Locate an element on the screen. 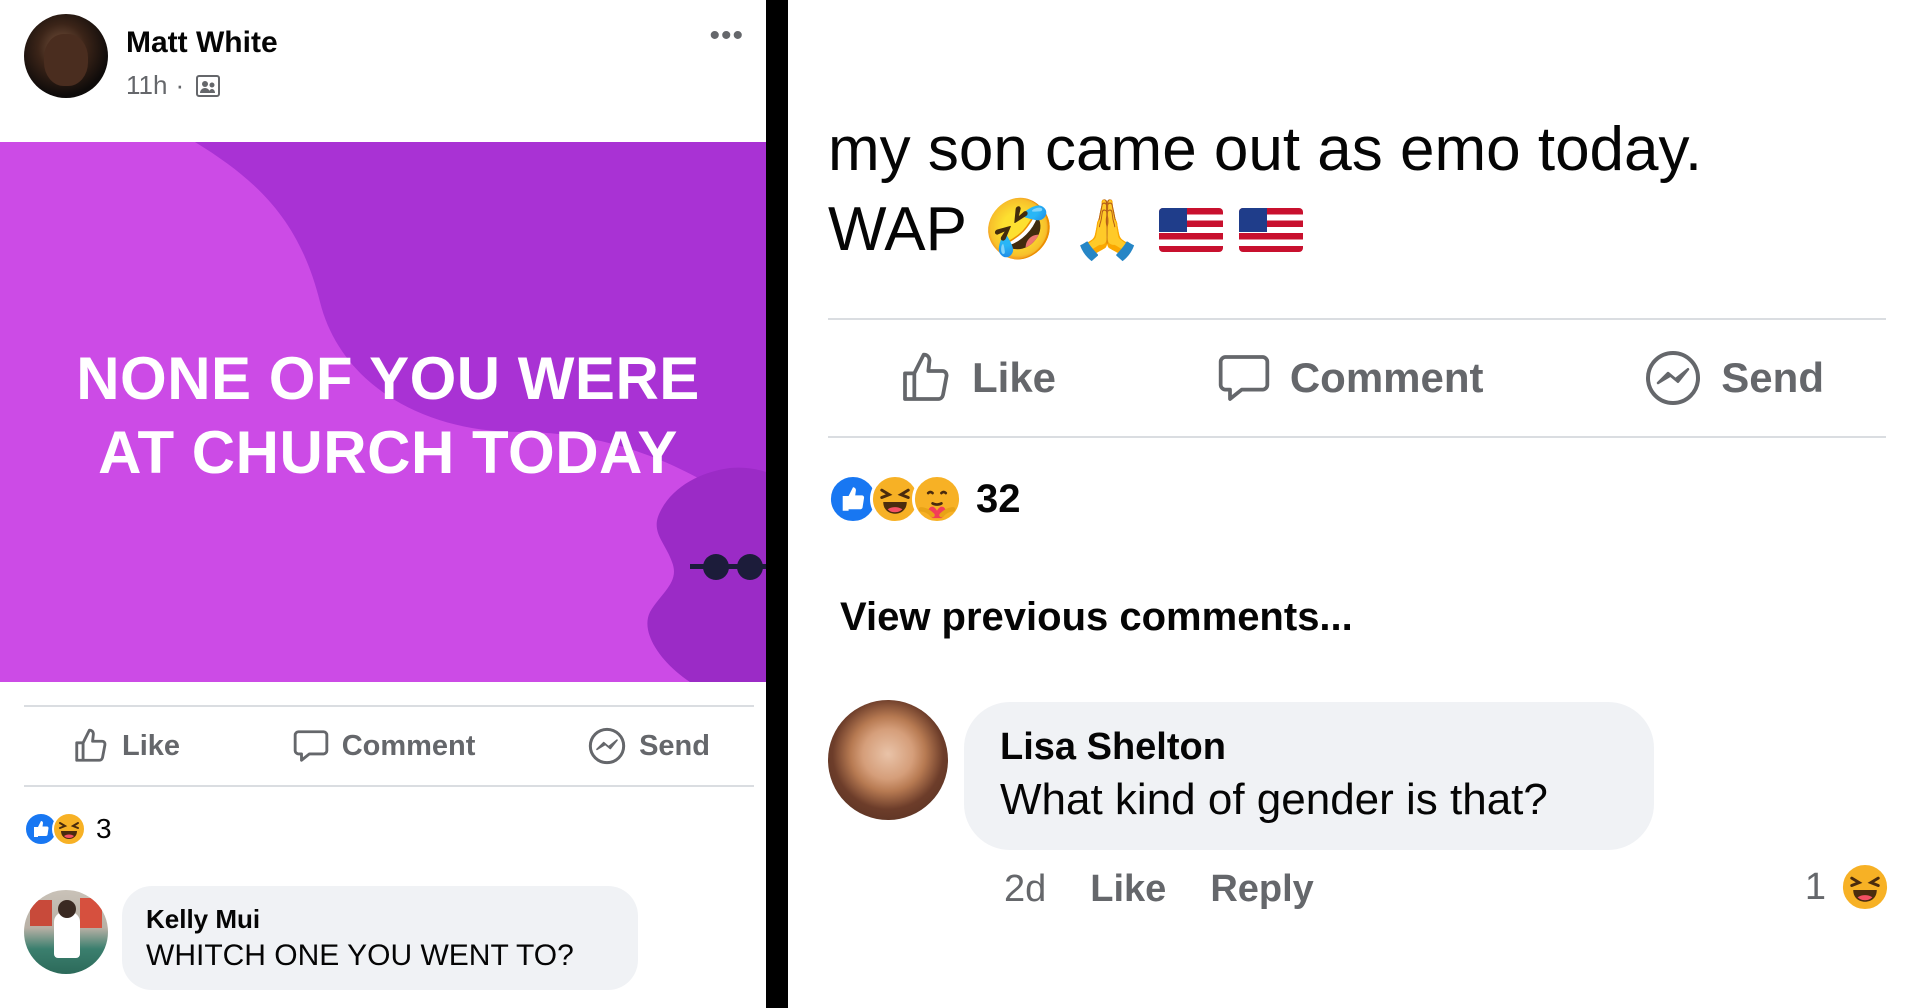 This screenshot has width=1920, height=1008. panel-divider is located at coordinates (777, 504).